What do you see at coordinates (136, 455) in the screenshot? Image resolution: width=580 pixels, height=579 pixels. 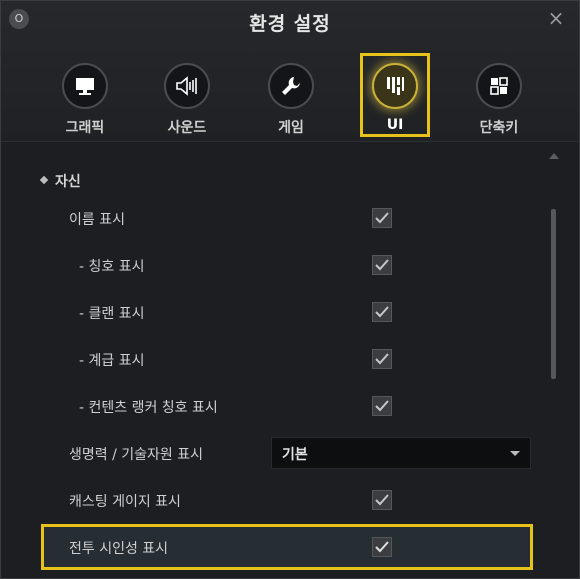 I see `setting-label: 생명력 / 기술자원 표시` at bounding box center [136, 455].